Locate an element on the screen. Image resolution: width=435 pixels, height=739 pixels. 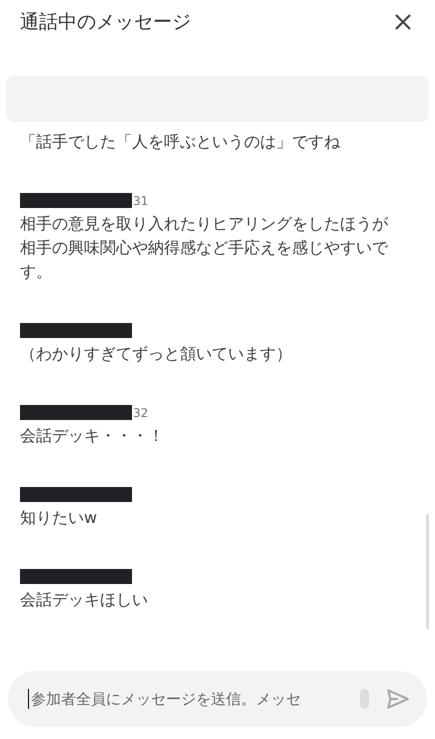
message-text: 「話手でした「人を呼ぶというのは」ですね is located at coordinates (180, 142).